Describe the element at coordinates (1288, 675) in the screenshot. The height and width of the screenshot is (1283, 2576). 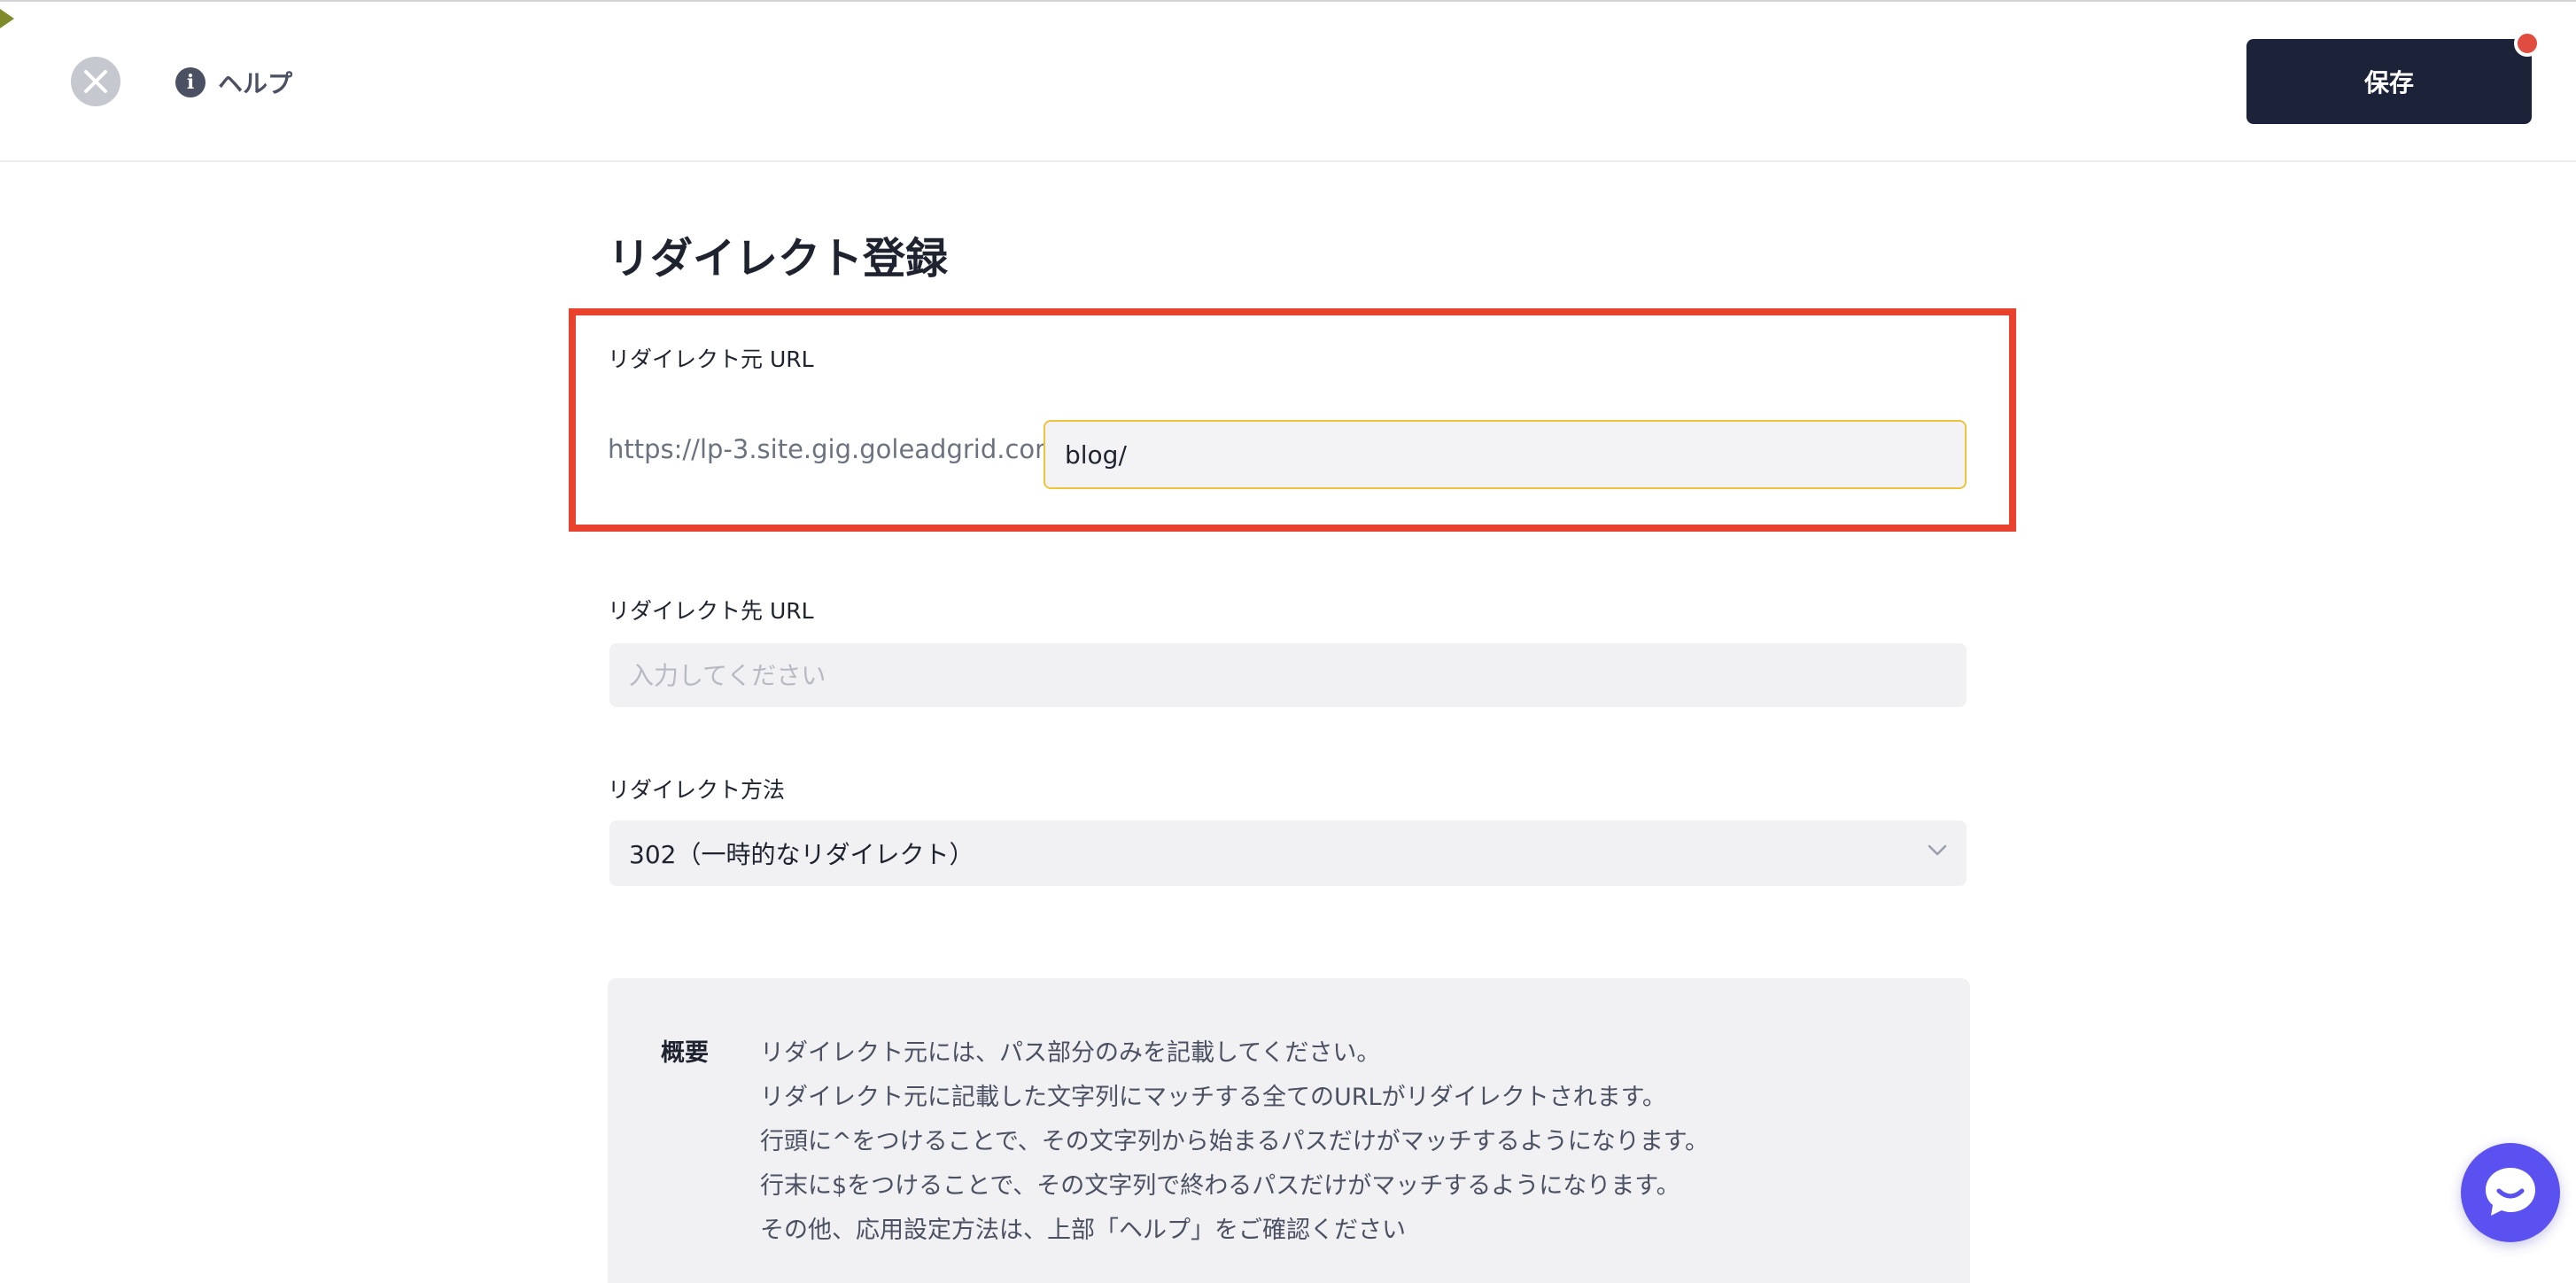
I see `destination-url-input` at that location.